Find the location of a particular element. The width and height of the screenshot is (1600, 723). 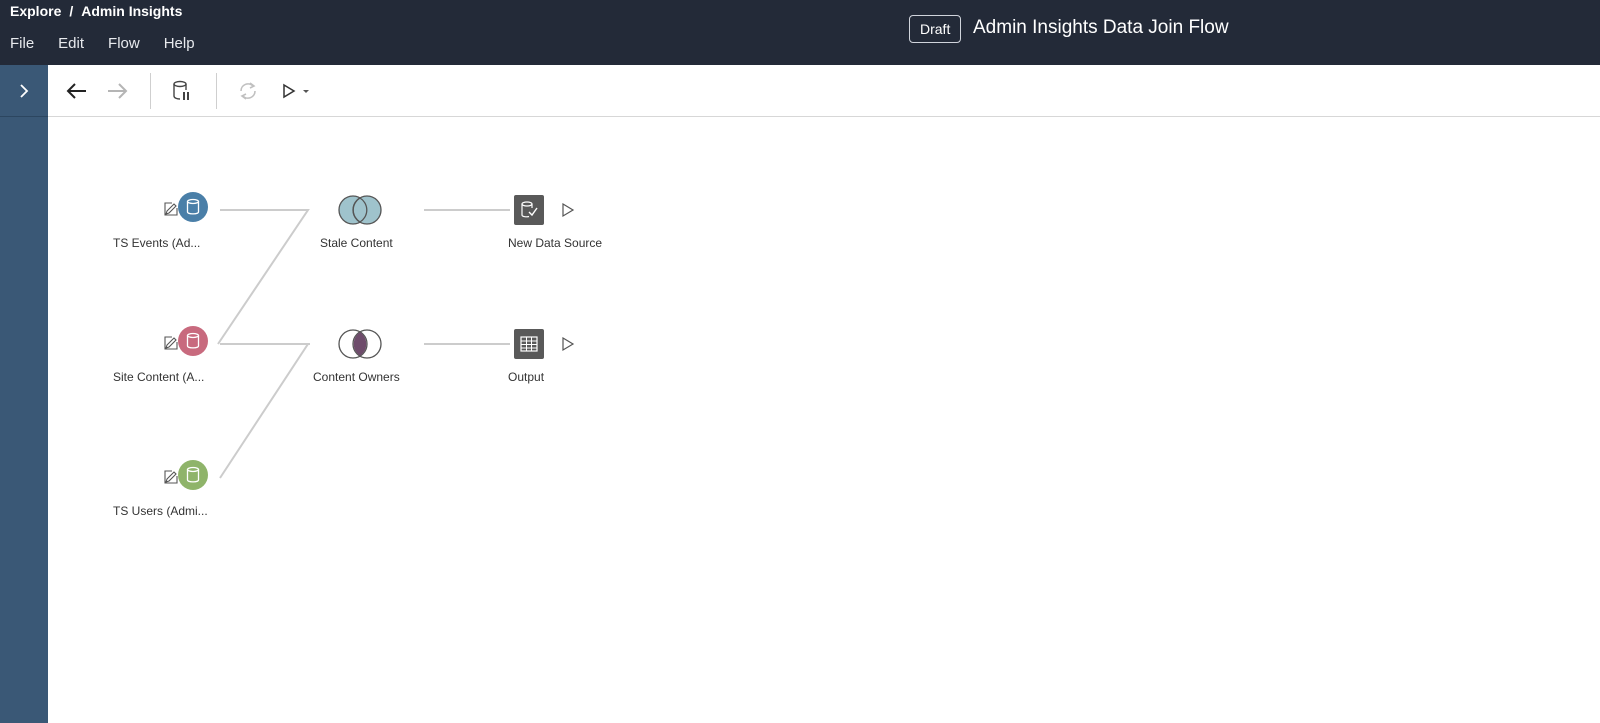

chevron-right-icon is located at coordinates (24, 90).